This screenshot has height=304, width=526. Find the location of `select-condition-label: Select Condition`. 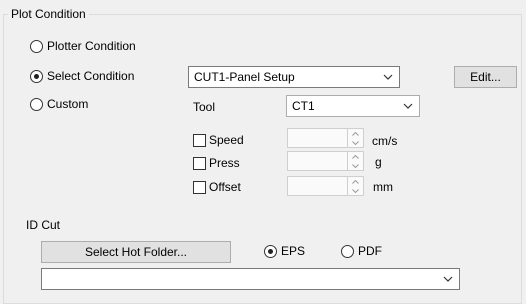

select-condition-label: Select Condition is located at coordinates (91, 76).